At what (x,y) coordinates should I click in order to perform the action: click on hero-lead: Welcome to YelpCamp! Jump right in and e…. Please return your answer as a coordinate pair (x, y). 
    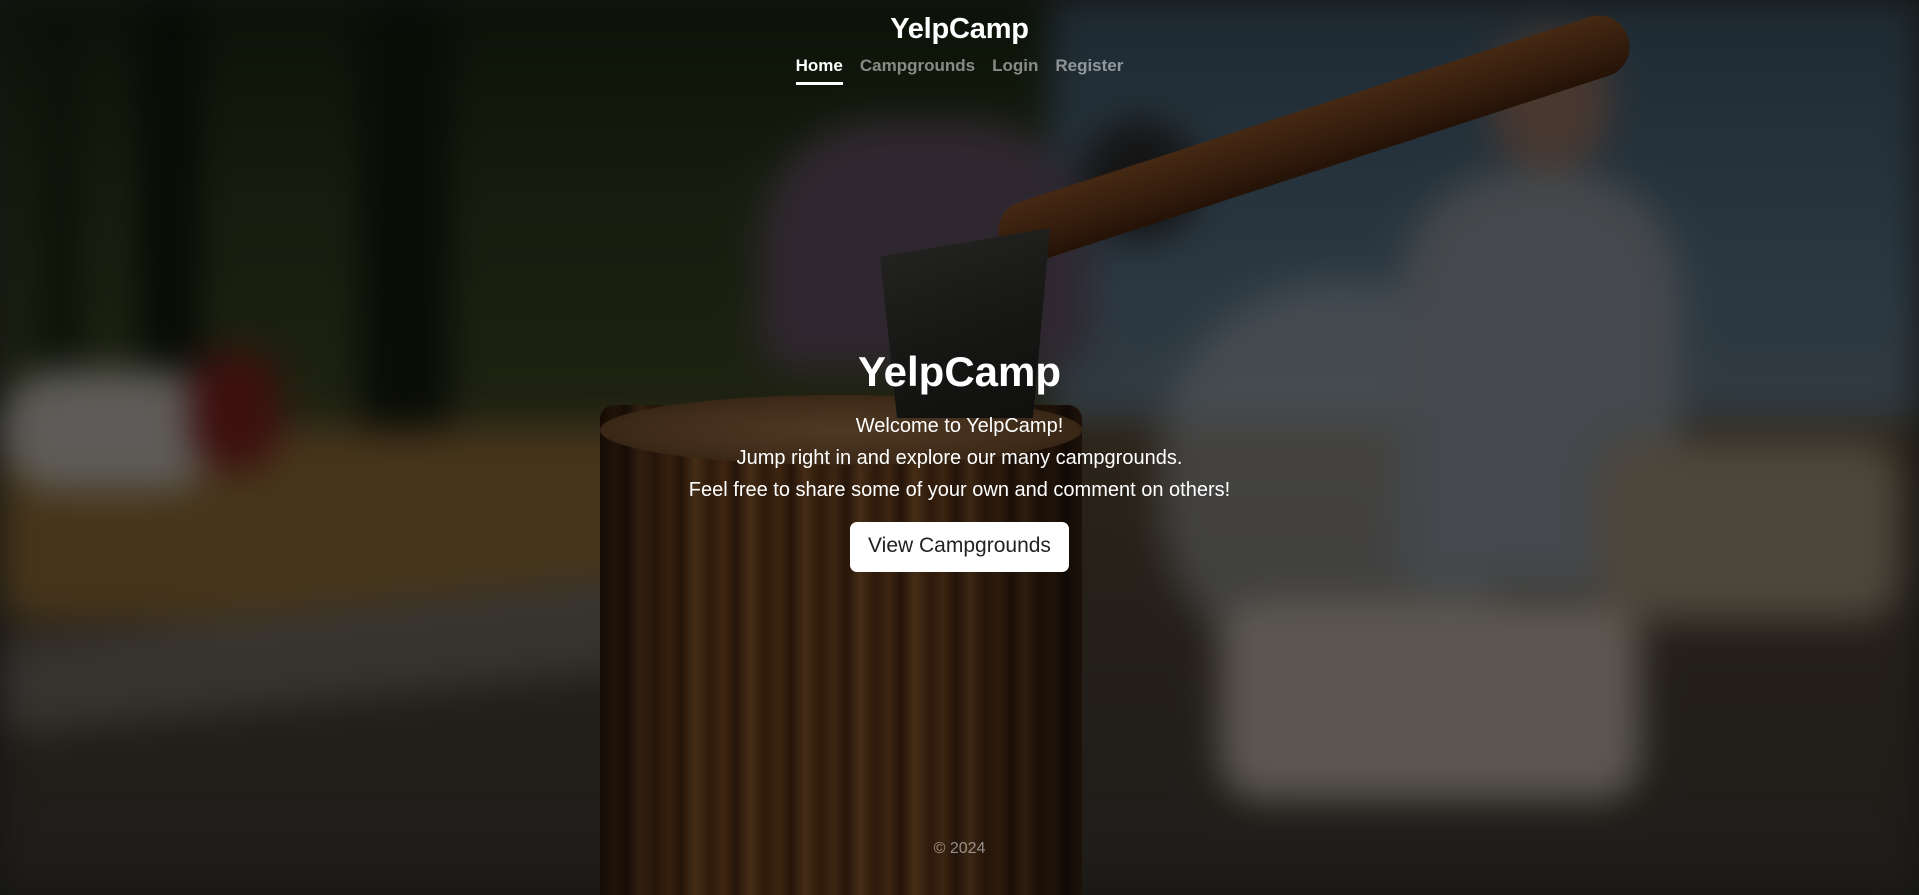
    Looking at the image, I should click on (959, 458).